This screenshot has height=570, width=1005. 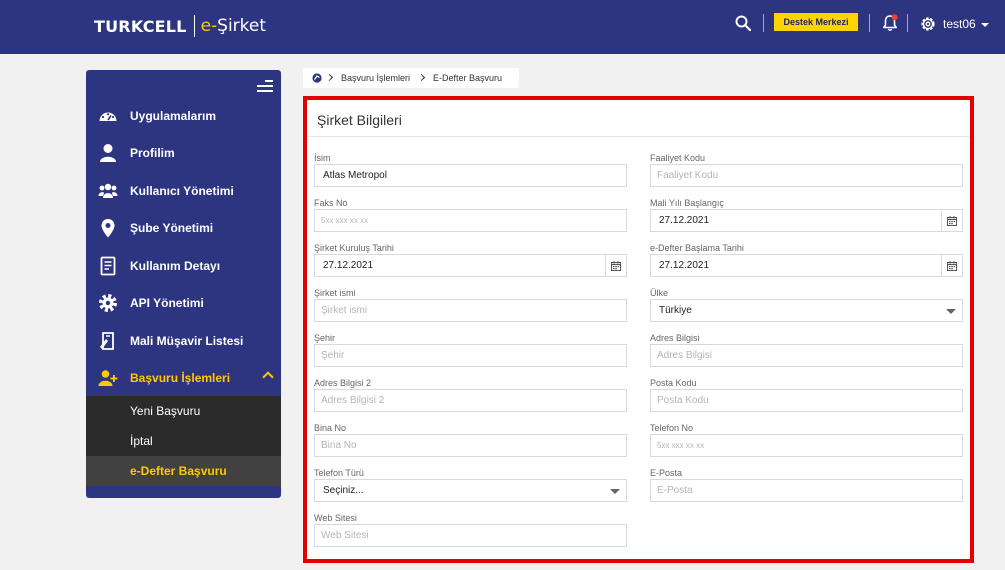 I want to click on company-name-input: Şirket ismi, so click(x=470, y=310).